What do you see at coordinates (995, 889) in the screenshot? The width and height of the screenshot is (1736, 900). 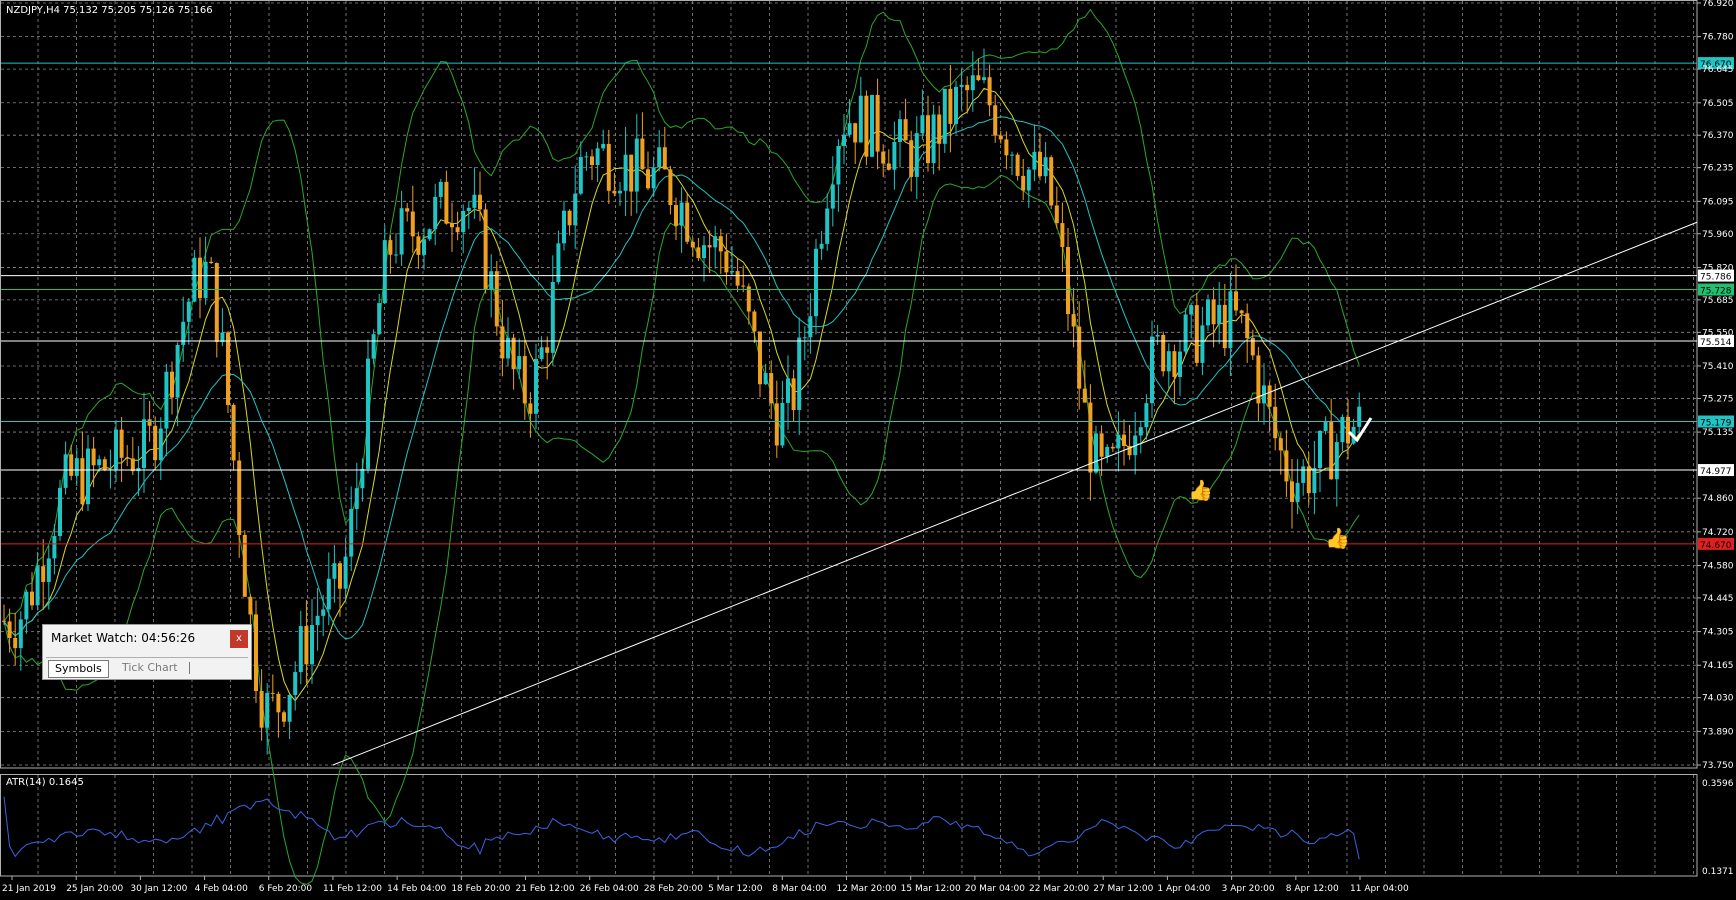 I see `time-tick-label: 20 Mar 04:00` at bounding box center [995, 889].